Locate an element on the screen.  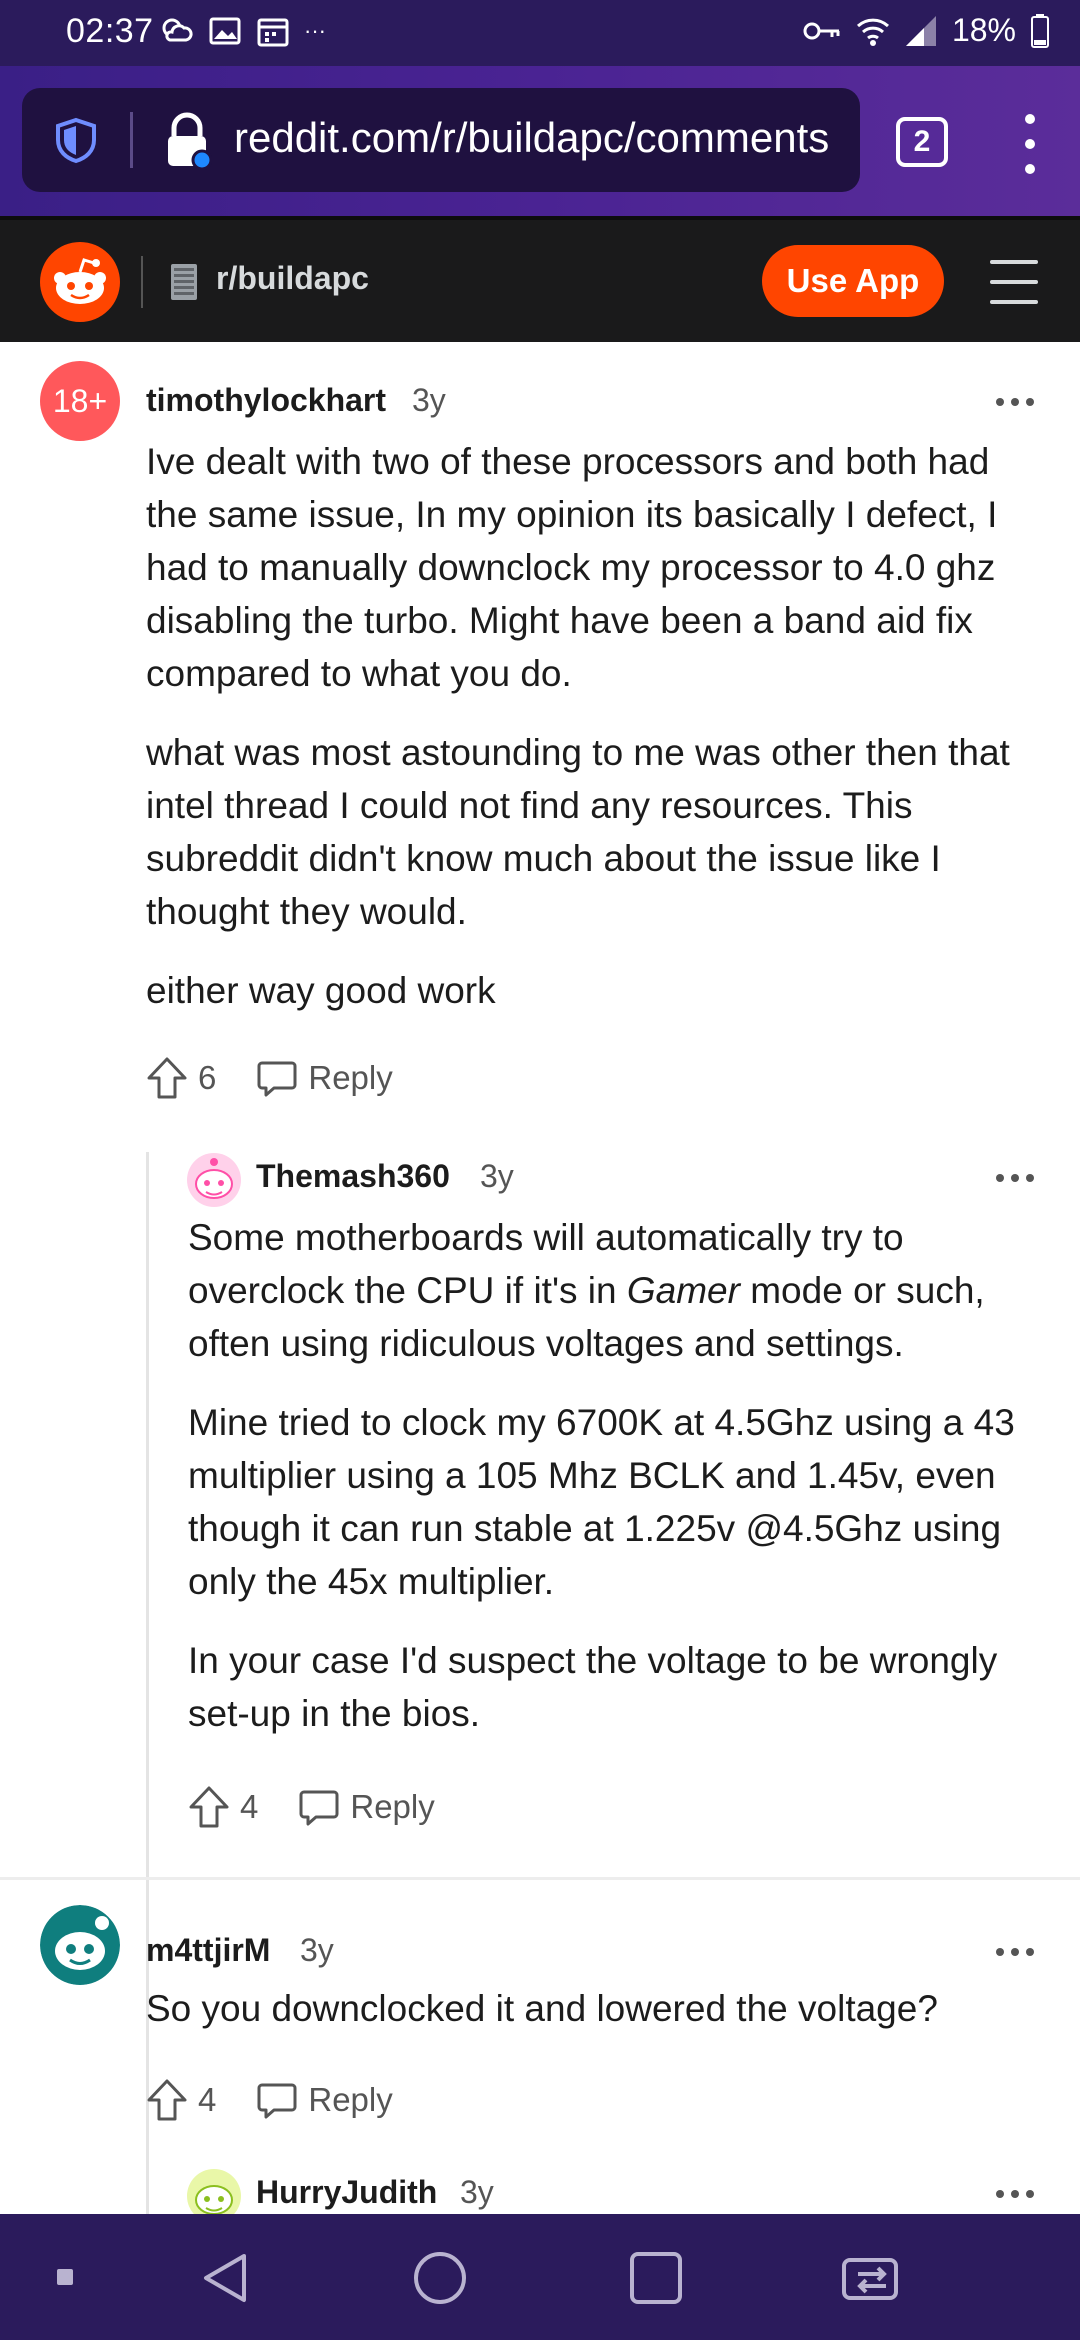
hamburger-menu-icon is located at coordinates (1014, 282).